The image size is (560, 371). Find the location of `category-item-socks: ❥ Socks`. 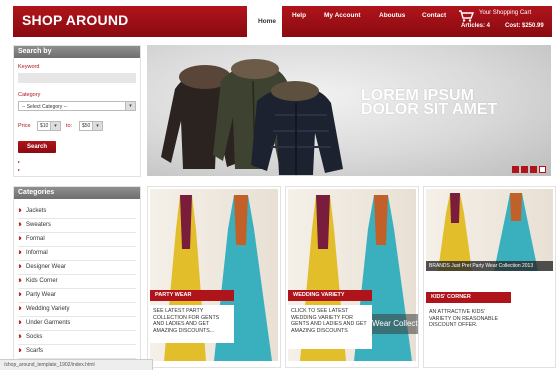

category-item-socks: ❥ Socks is located at coordinates (77, 338).